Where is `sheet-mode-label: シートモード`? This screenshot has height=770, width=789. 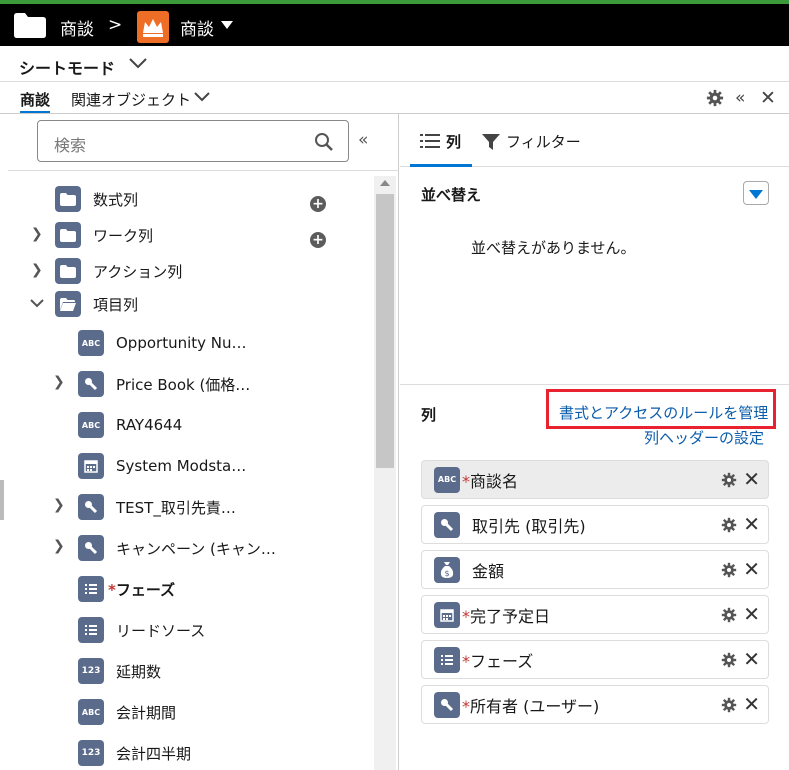
sheet-mode-label: シートモード is located at coordinates (67, 67).